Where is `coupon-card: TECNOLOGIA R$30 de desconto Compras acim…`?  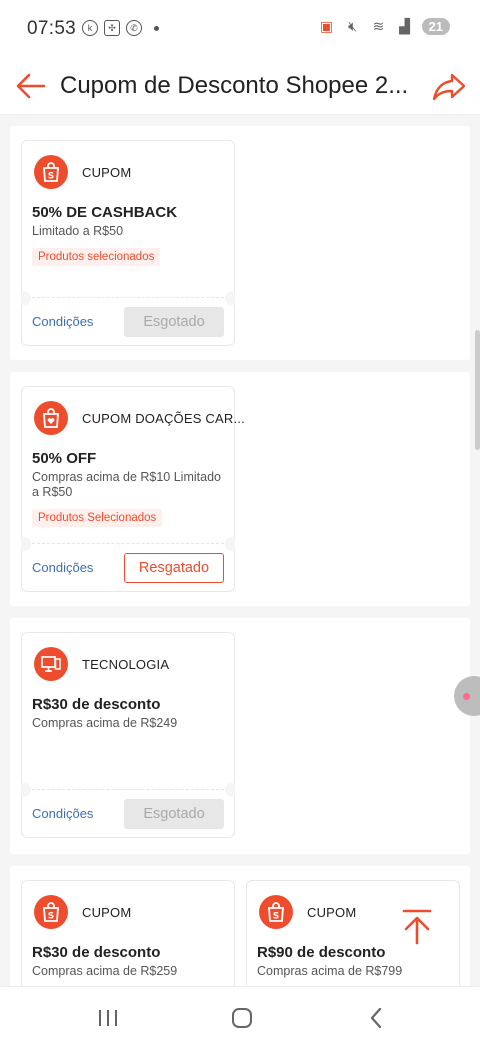 coupon-card: TECNOLOGIA R$30 de desconto Compras acim… is located at coordinates (128, 735).